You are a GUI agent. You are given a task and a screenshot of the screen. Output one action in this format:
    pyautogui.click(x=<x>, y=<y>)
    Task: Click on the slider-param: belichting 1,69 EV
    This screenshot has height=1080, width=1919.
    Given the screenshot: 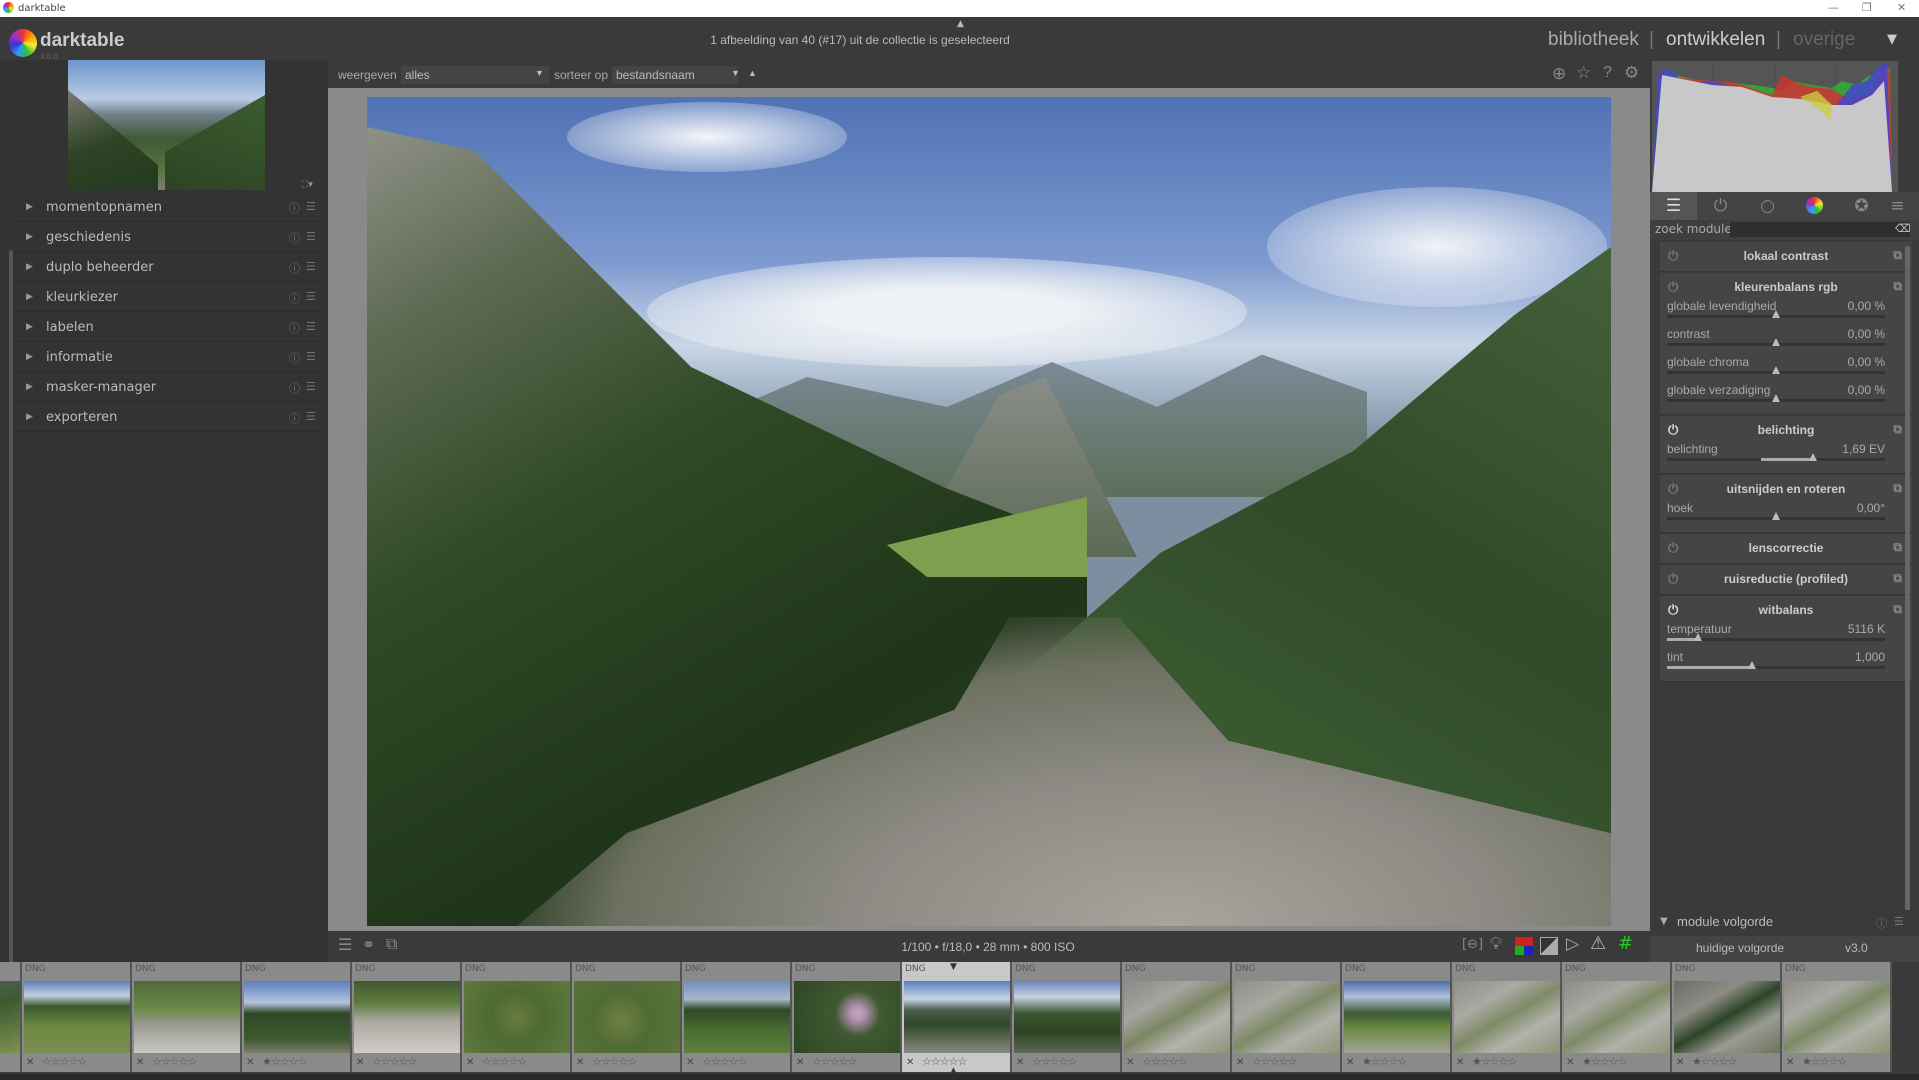 What is the action you would take?
    pyautogui.click(x=1776, y=456)
    